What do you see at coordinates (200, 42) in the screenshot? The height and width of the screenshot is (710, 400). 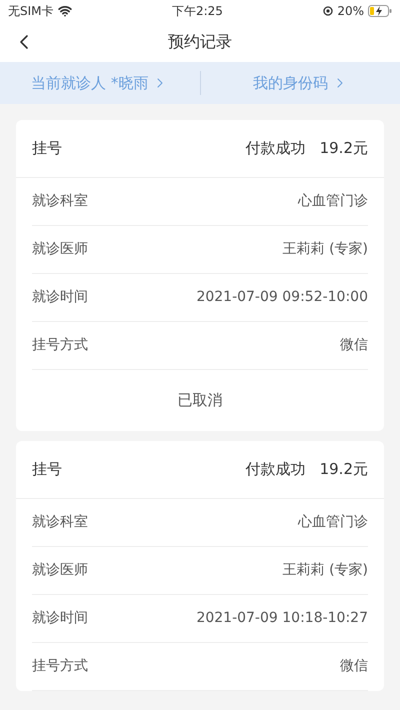 I see `page-title: 预约记录` at bounding box center [200, 42].